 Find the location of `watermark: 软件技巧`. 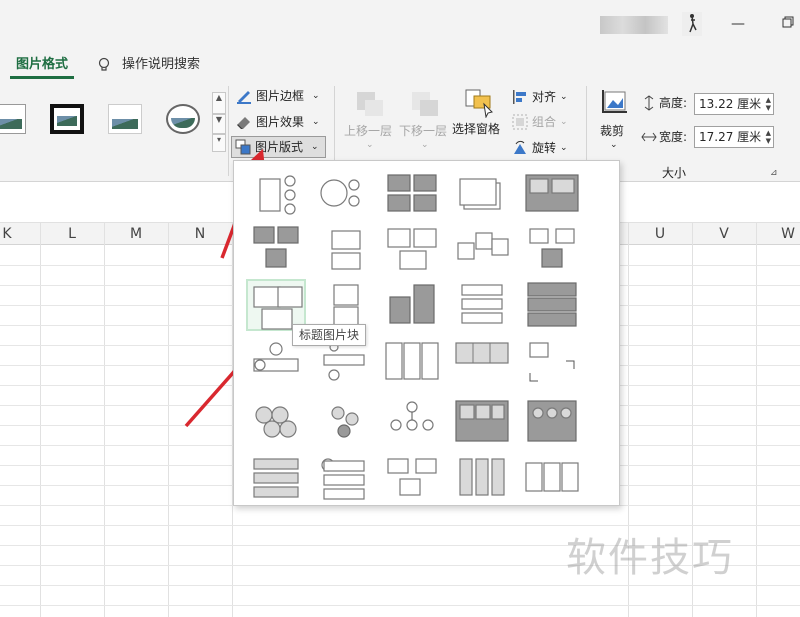

watermark: 软件技巧 is located at coordinates (650, 558).